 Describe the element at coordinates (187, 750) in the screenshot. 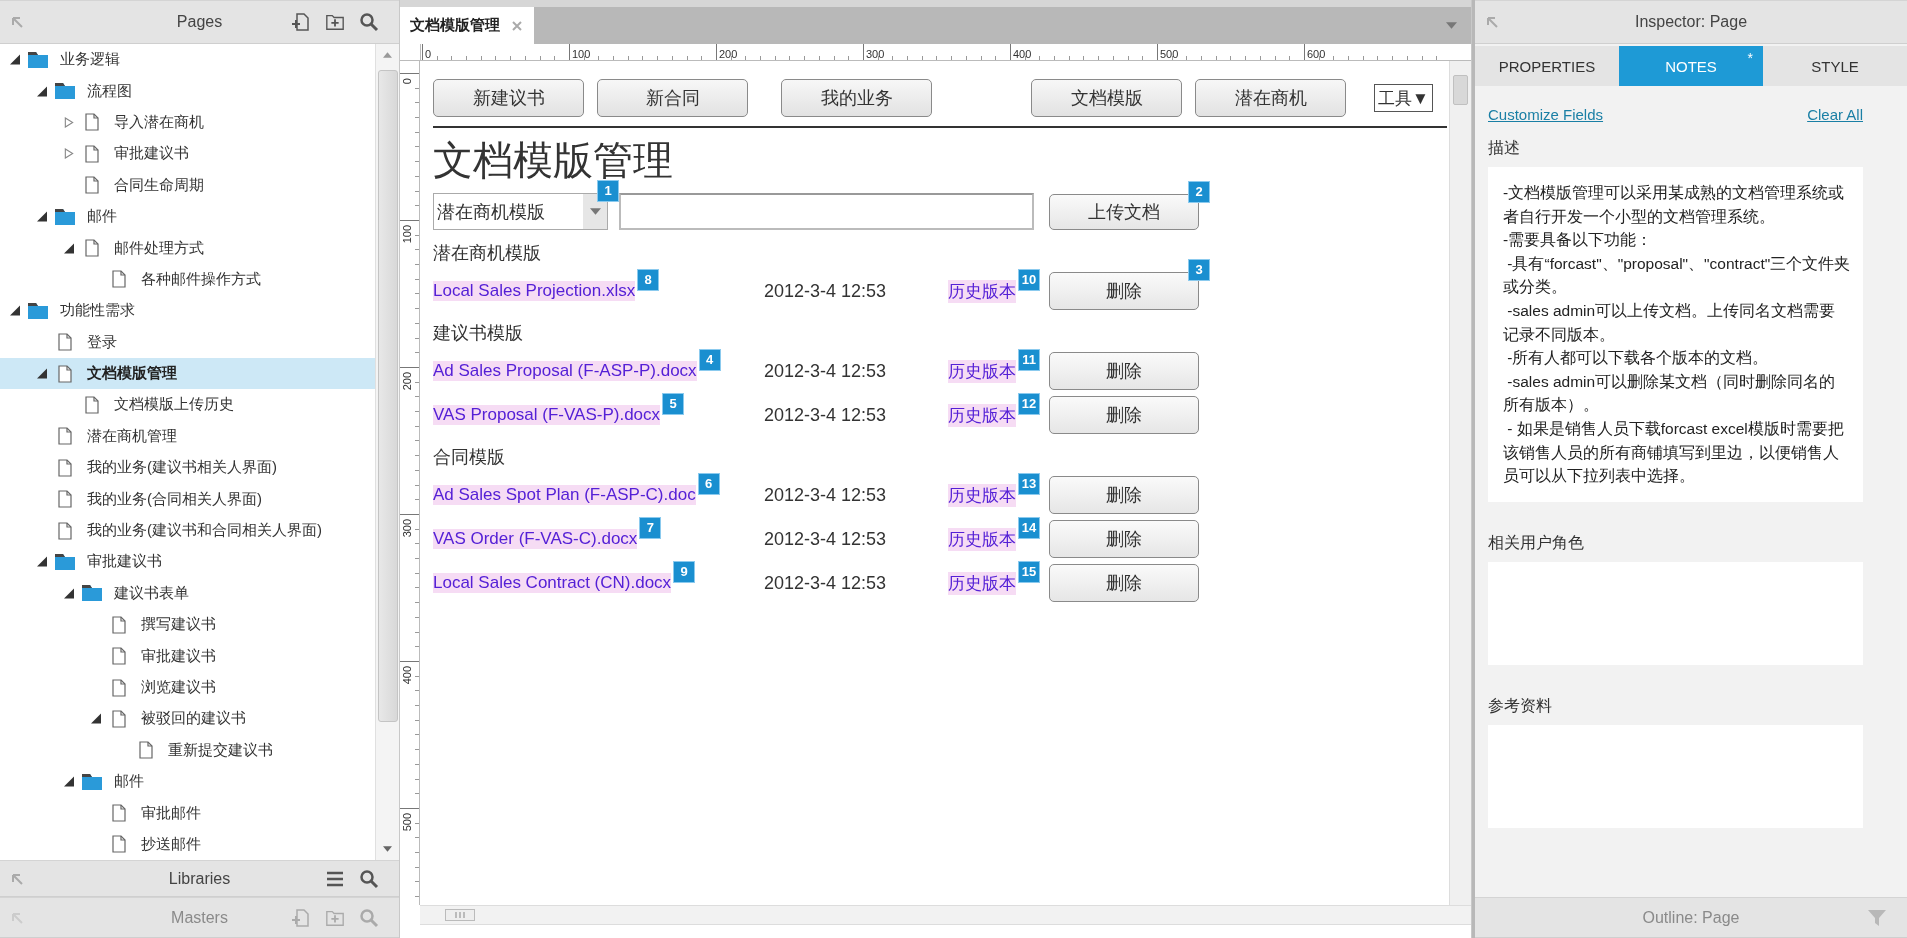

I see `page-tree-item: 重新提交建议书` at that location.